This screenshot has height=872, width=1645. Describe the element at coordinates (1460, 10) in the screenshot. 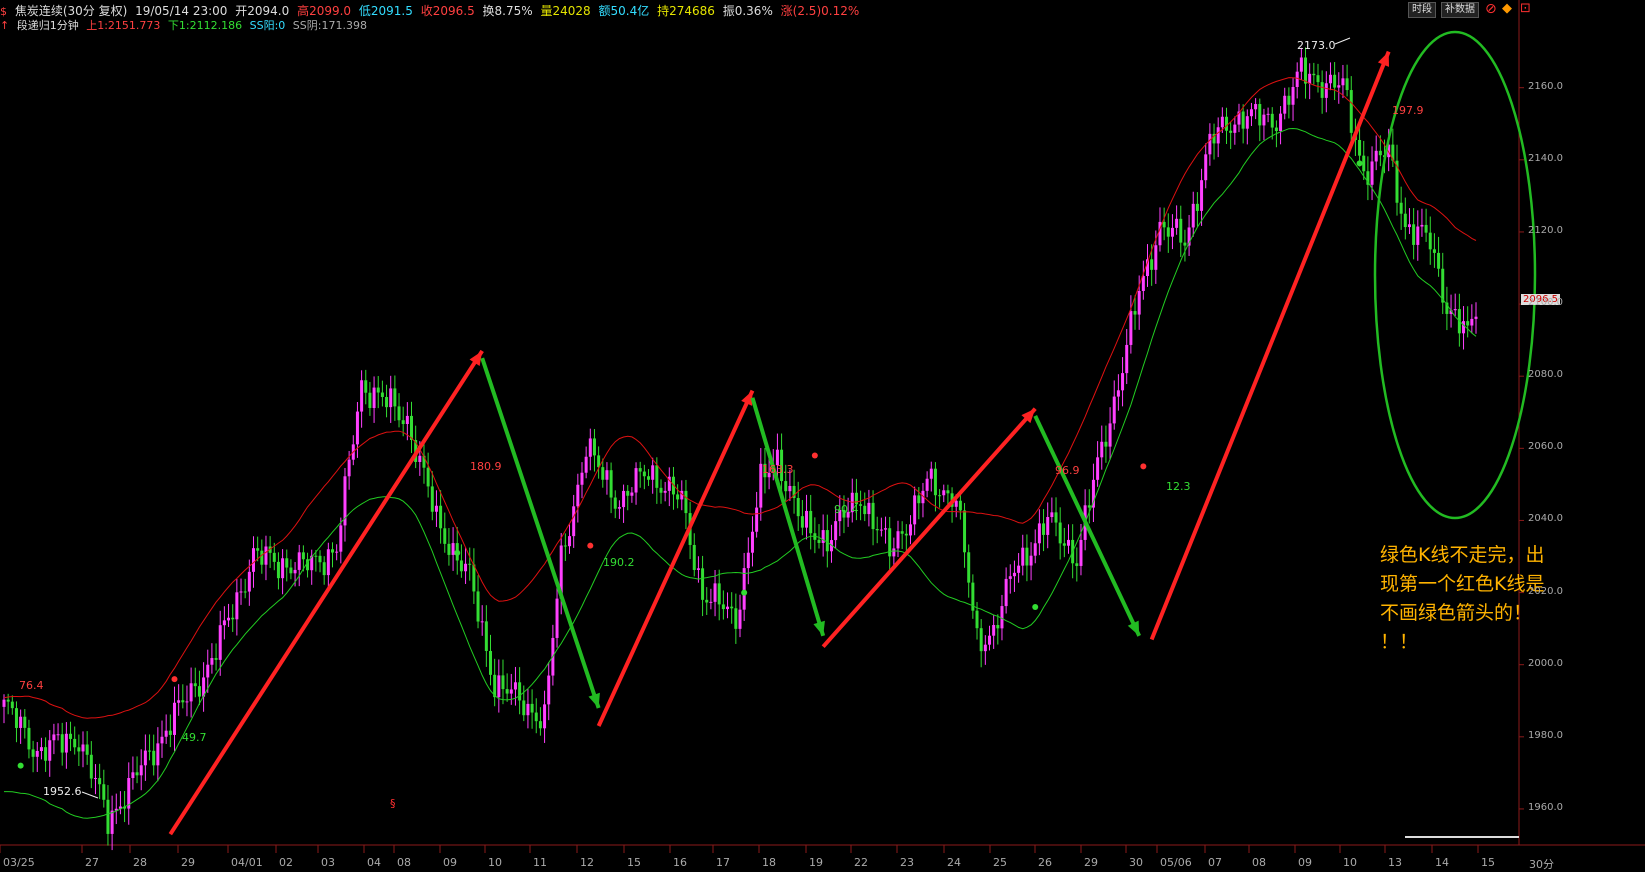

I see `fill-data-button: 补数据` at that location.